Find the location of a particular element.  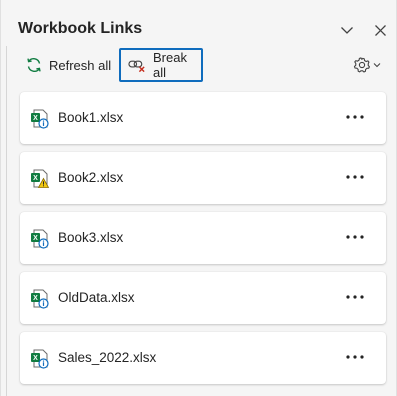

link-card-sales-2022: X Sales_2022.xlsx is located at coordinates (203, 358).